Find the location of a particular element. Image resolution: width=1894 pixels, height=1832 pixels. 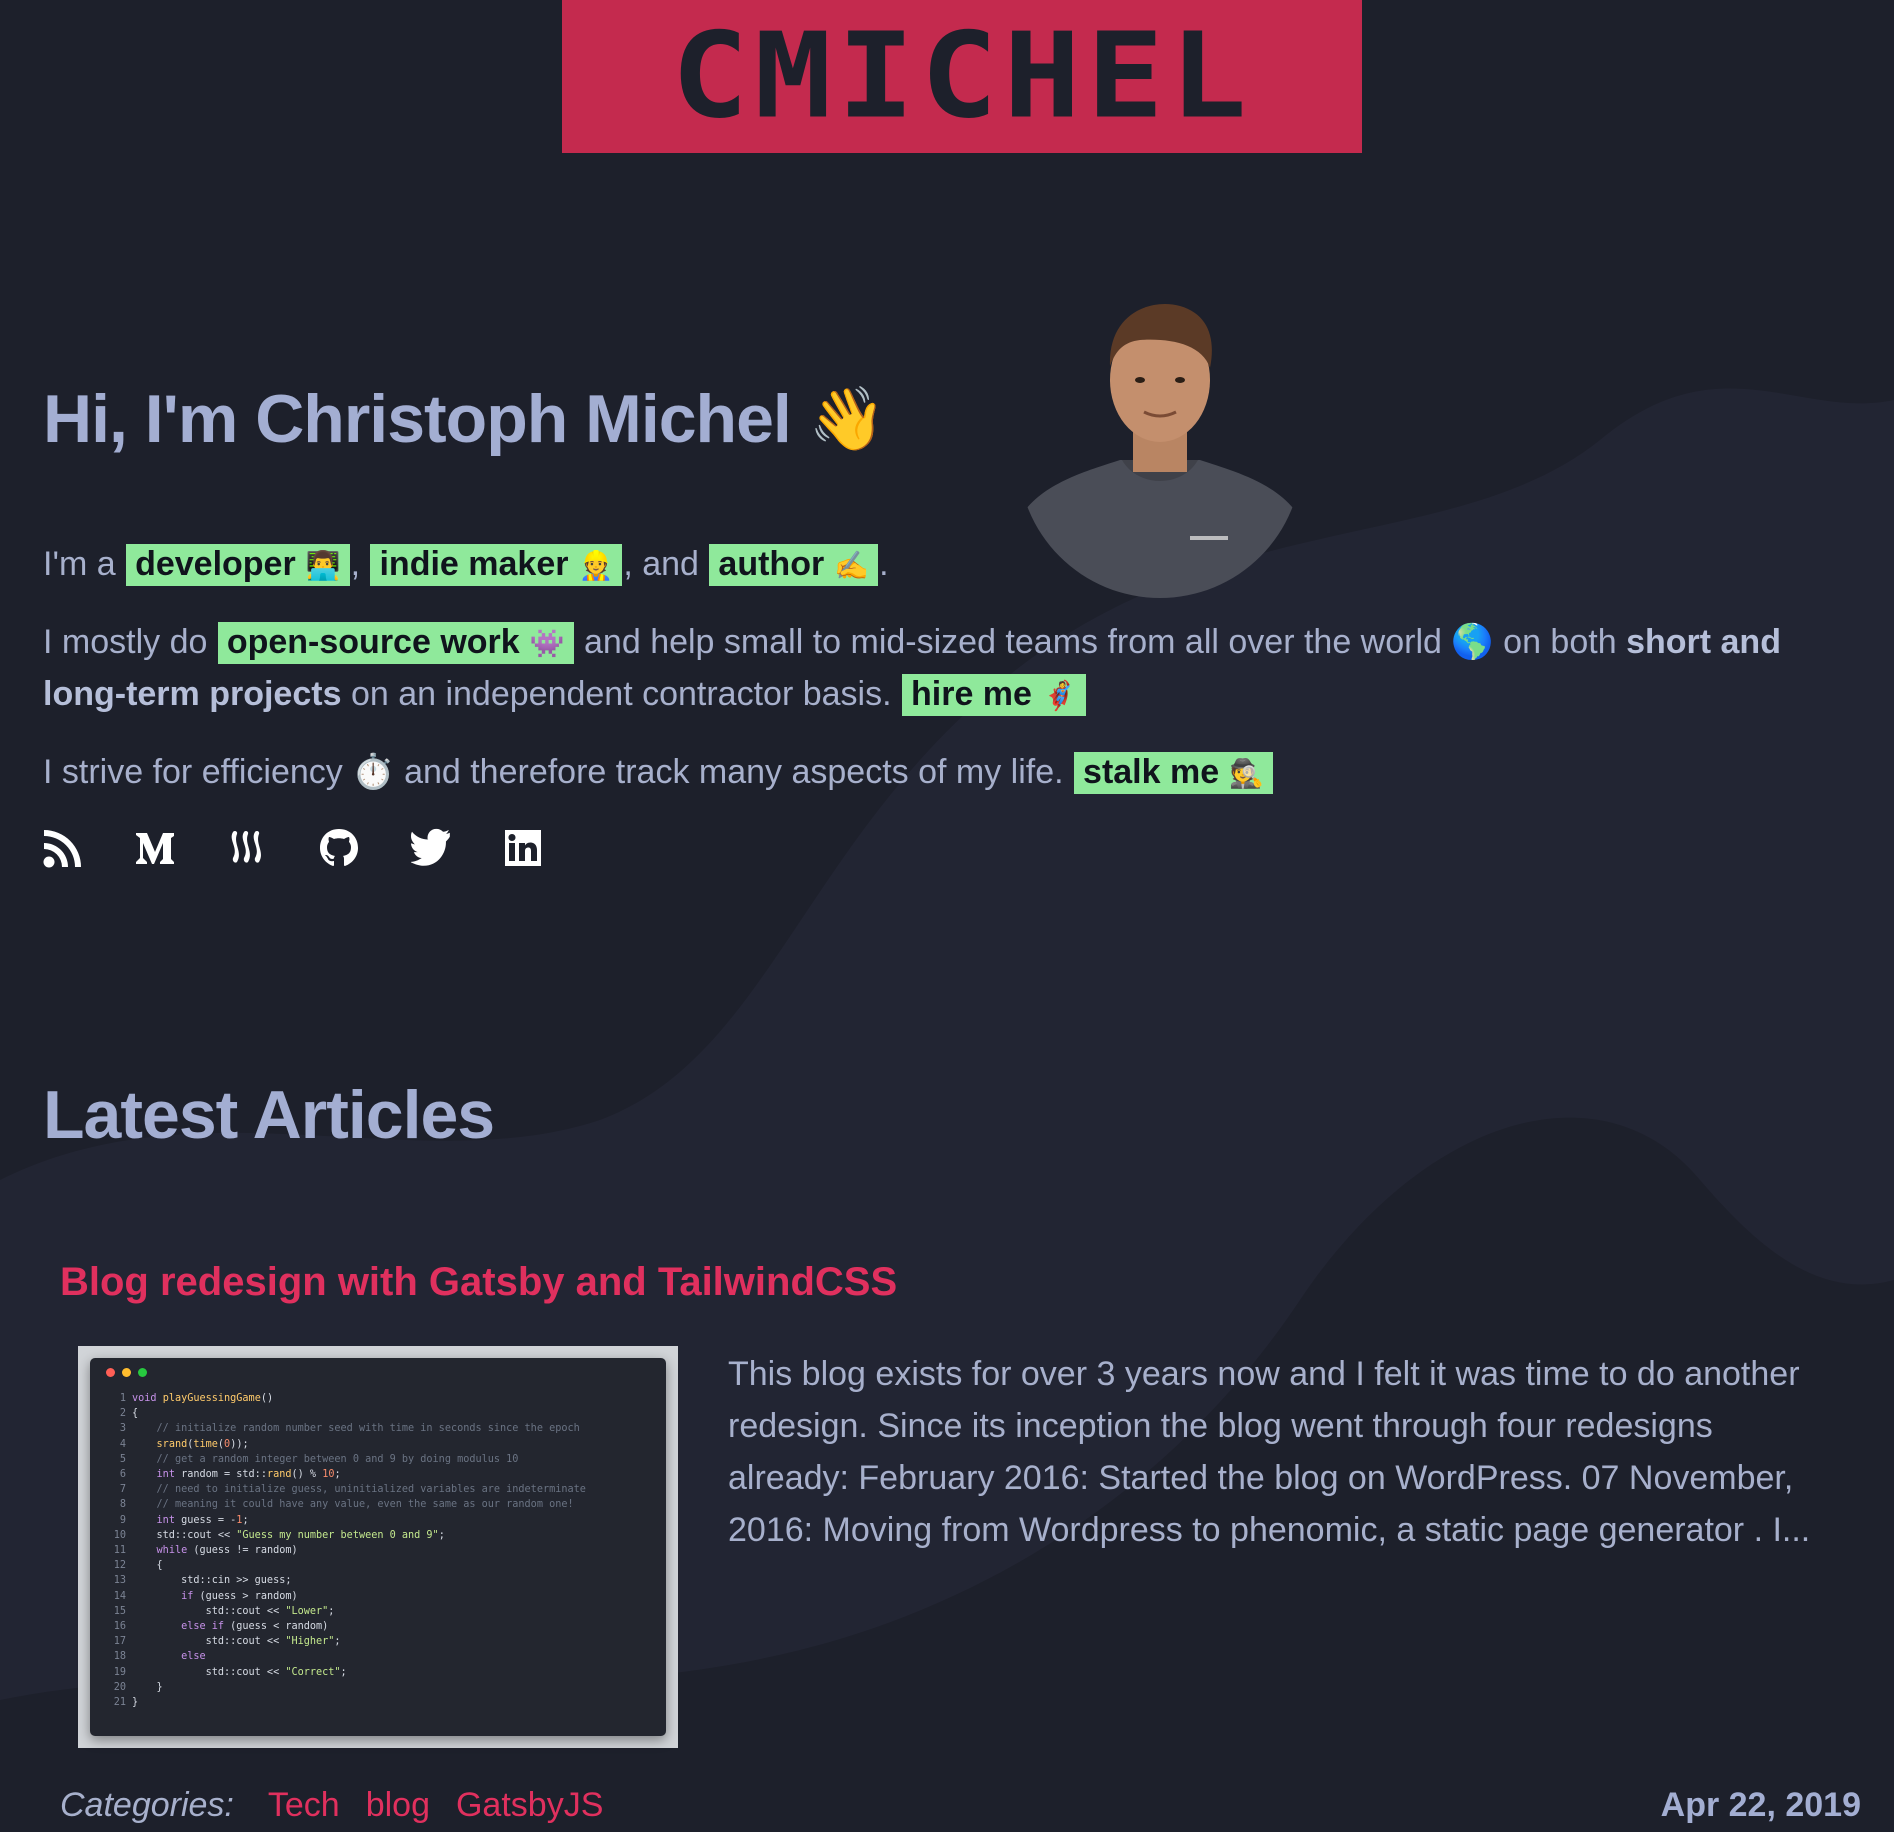

rss-icon is located at coordinates (63, 848).